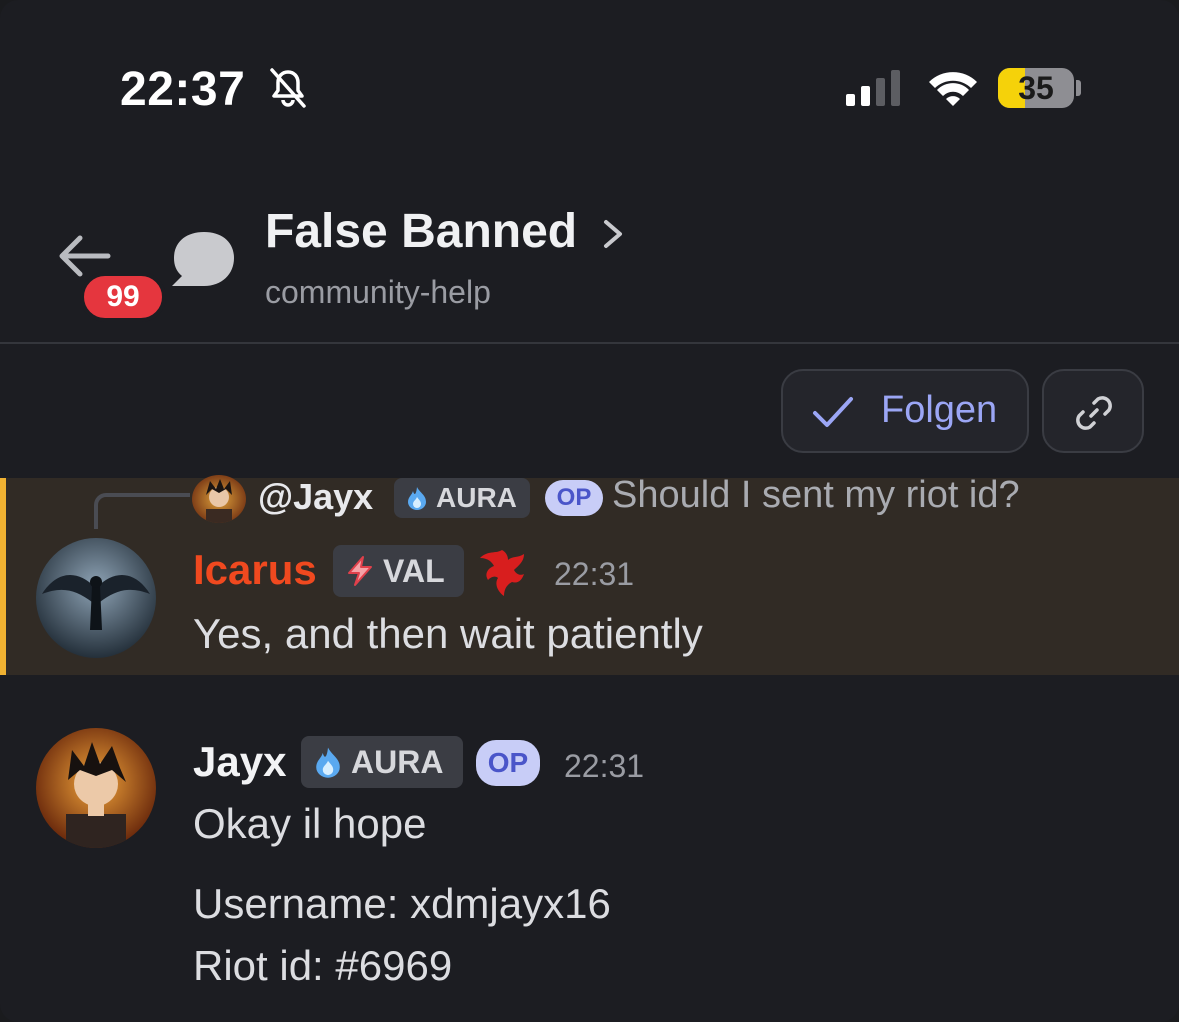  What do you see at coordinates (421, 231) in the screenshot?
I see `thread-title: False Banned` at bounding box center [421, 231].